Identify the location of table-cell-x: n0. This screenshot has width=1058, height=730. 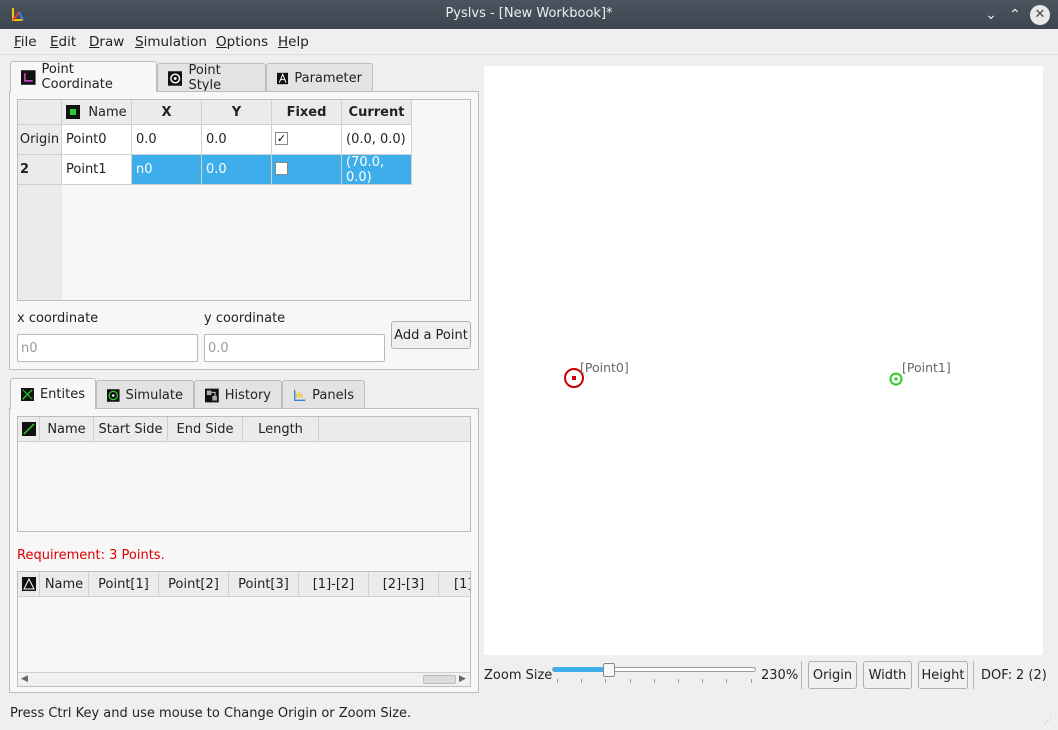
(167, 170).